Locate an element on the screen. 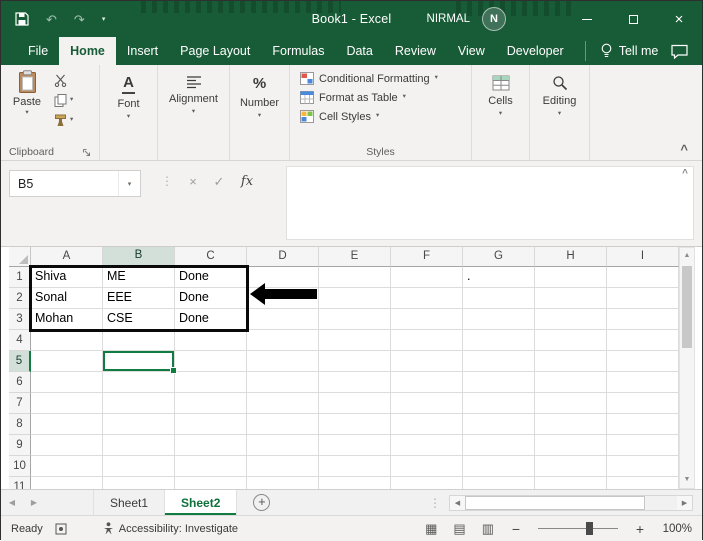 Image resolution: width=703 pixels, height=541 pixels. cell-B1: ME is located at coordinates (139, 277).